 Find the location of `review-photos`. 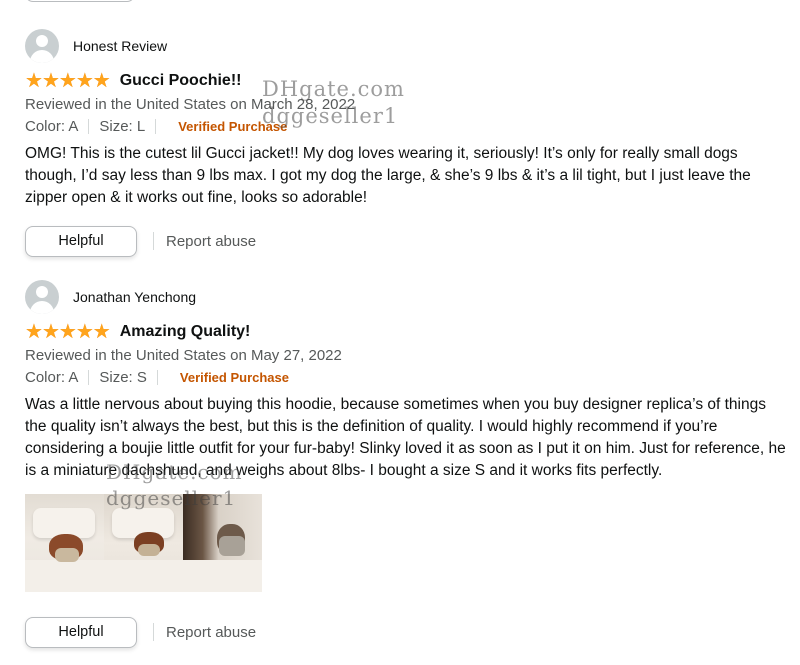

review-photos is located at coordinates (410, 543).